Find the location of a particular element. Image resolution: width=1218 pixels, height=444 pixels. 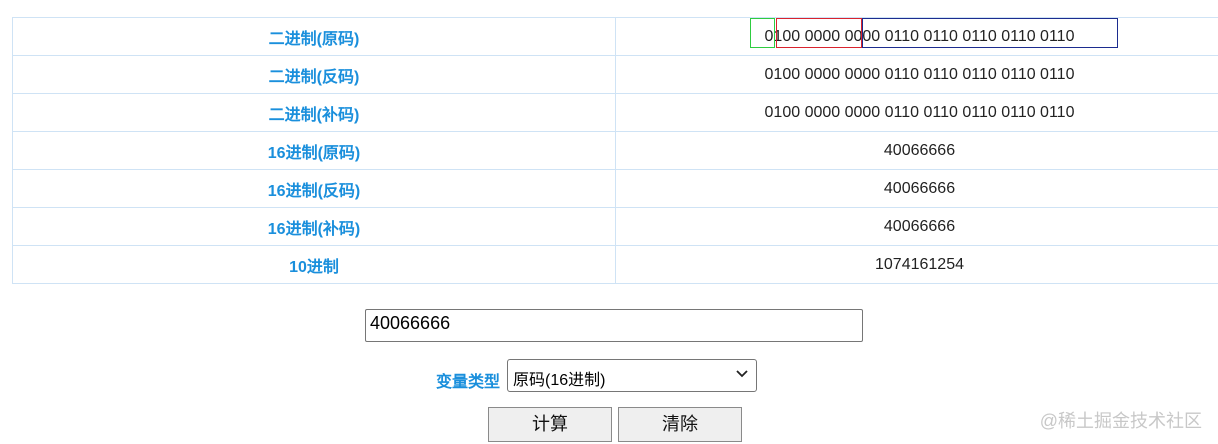

calculate-button: 计算 is located at coordinates (550, 424).